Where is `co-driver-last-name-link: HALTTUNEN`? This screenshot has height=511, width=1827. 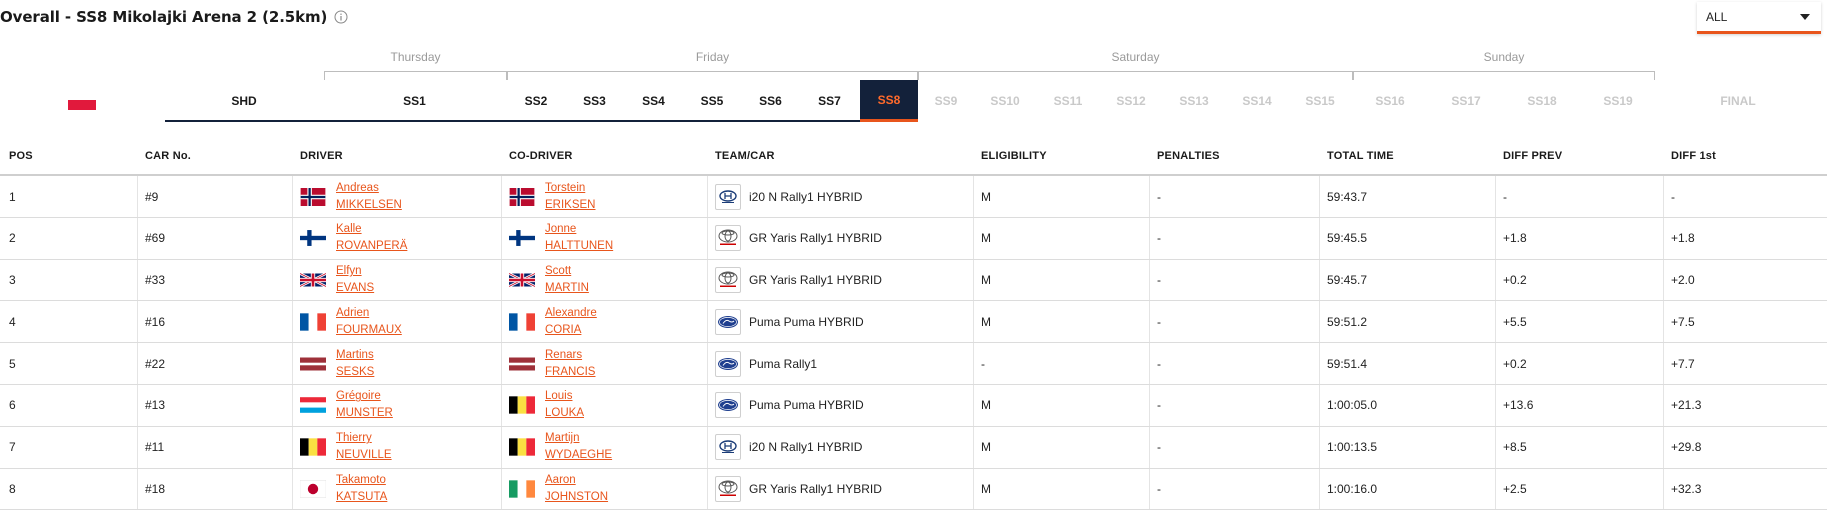
co-driver-last-name-link: HALTTUNEN is located at coordinates (579, 246).